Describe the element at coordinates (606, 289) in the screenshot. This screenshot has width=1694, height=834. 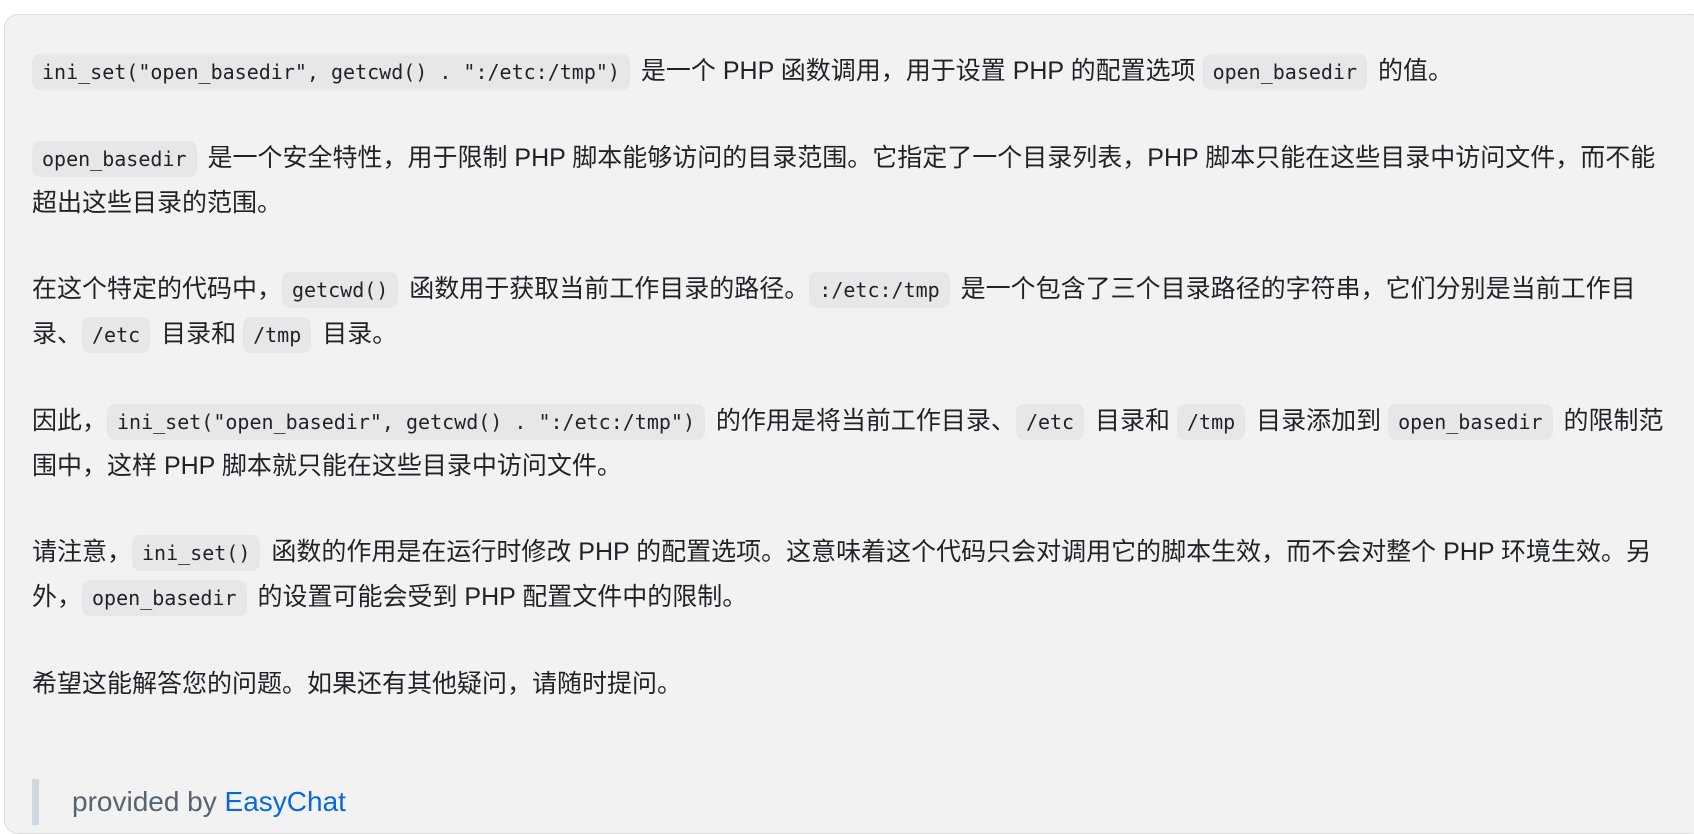
I see `text-span: 函数用于获取当前工作目录的路径。` at that location.